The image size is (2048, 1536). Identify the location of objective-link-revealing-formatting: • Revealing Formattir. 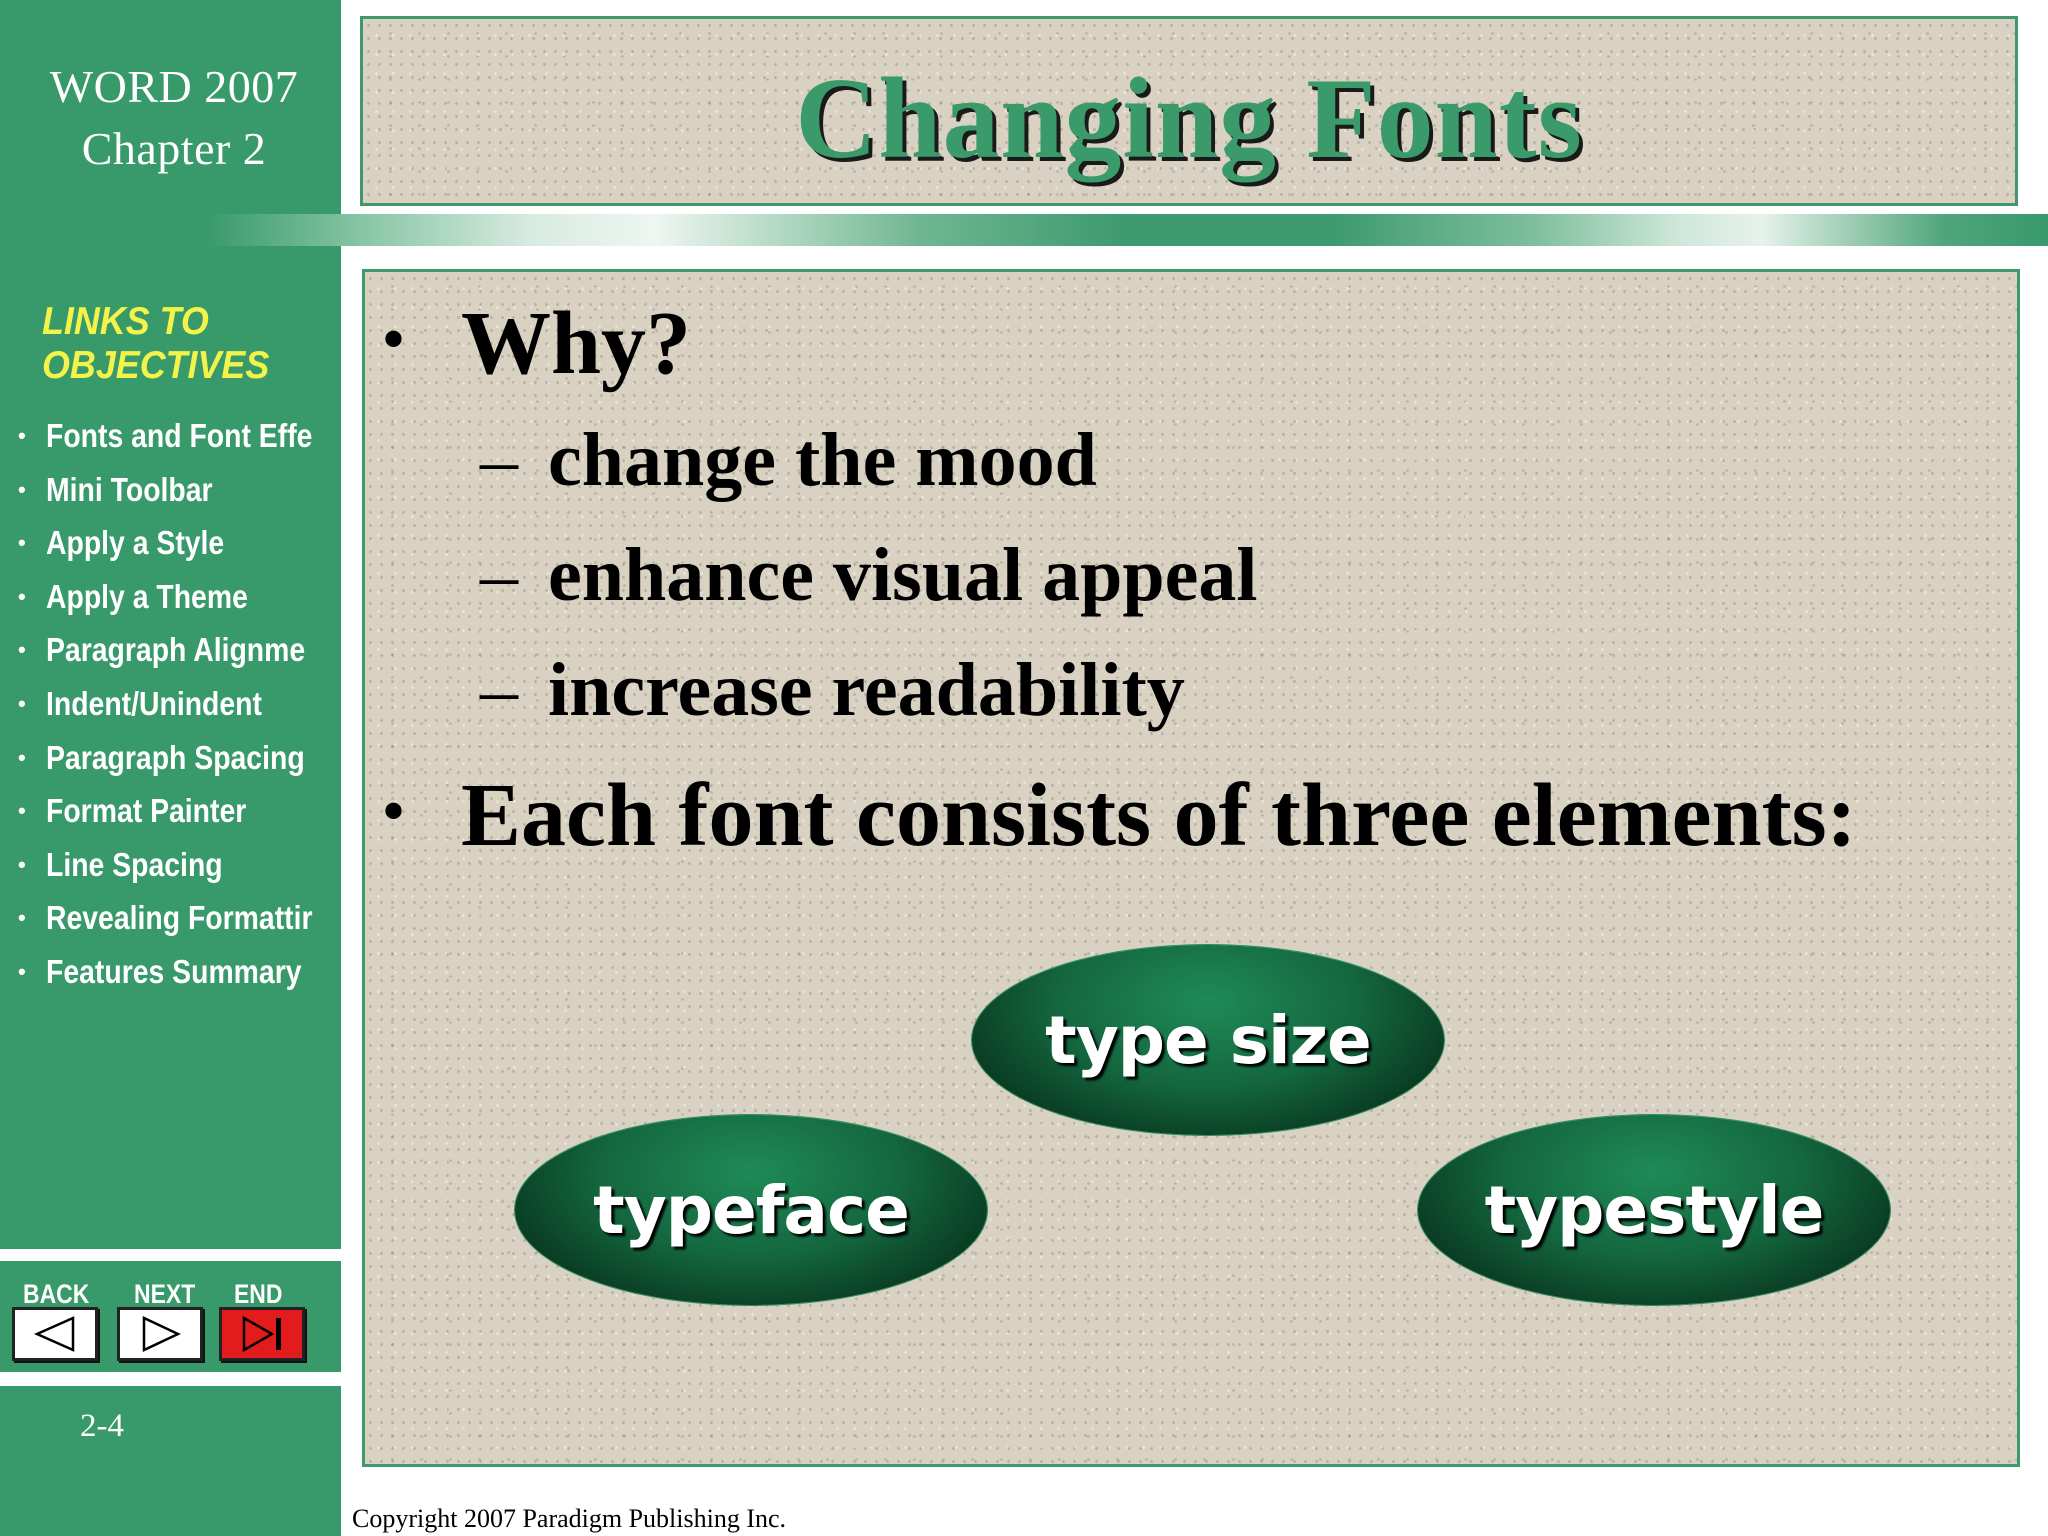
(177, 921).